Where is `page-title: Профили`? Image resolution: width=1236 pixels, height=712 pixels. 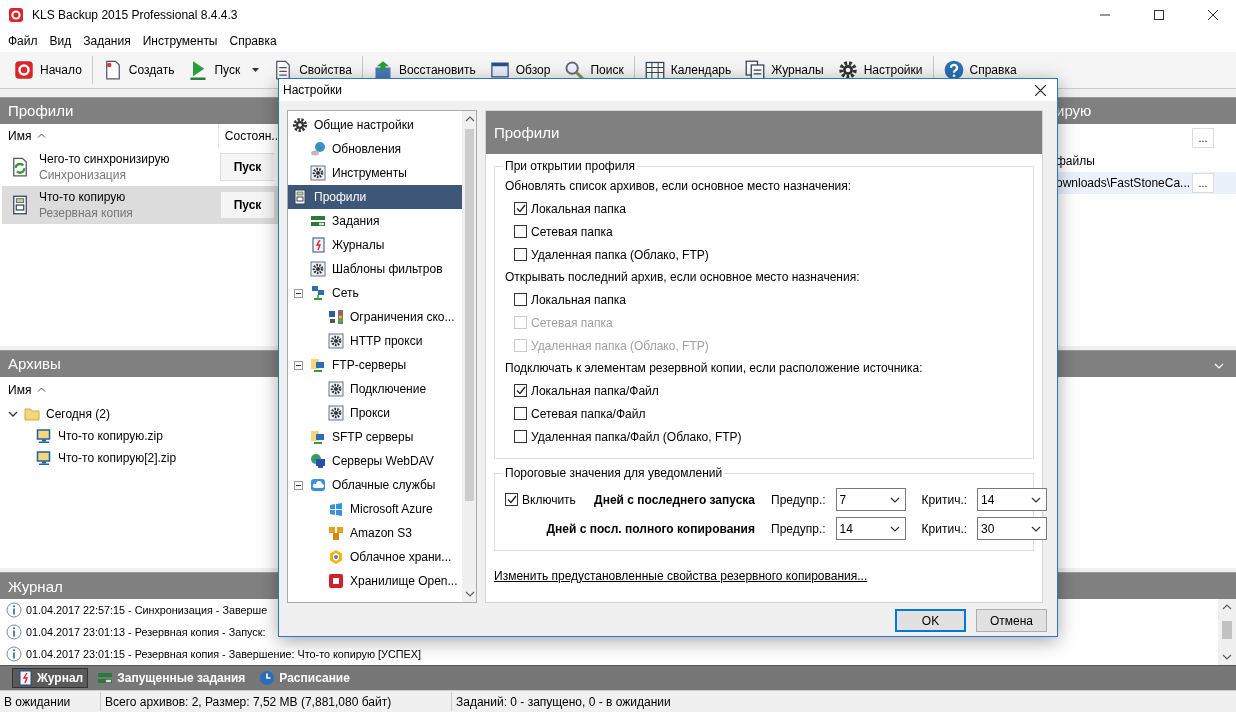 page-title: Профили is located at coordinates (764, 132).